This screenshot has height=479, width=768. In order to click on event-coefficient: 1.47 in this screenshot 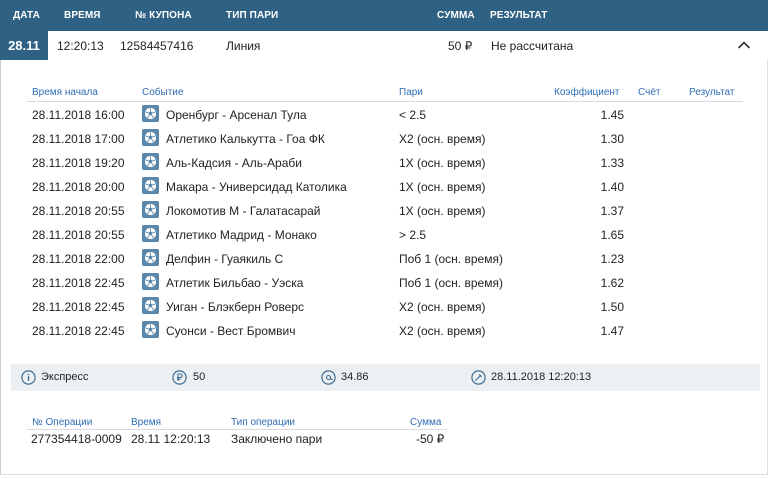, I will do `click(612, 331)`.